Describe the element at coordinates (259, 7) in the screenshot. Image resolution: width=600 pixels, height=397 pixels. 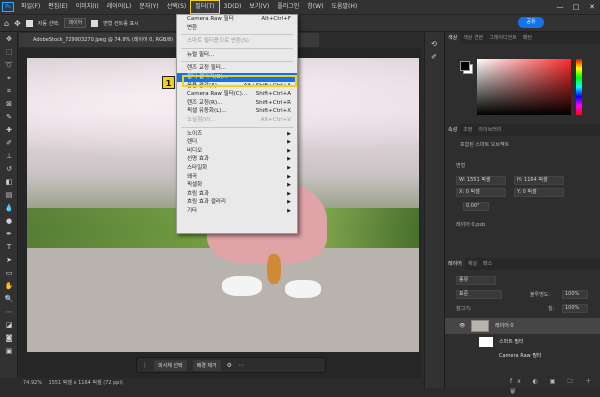
I see `menu-8: 보기(V)` at that location.